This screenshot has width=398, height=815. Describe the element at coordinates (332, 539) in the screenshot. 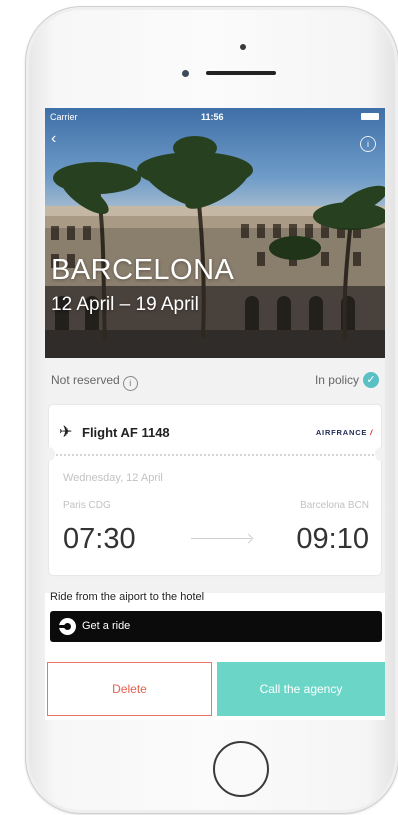

I see `arrival-time: 09:10` at that location.